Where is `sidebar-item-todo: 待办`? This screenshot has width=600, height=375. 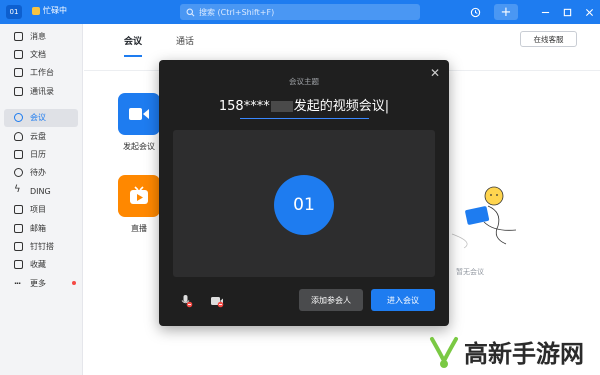 sidebar-item-todo: 待办 is located at coordinates (41, 173).